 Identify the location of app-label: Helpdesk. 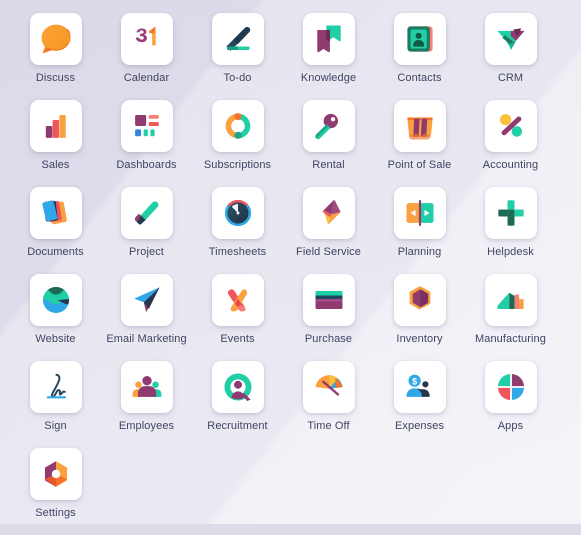
(510, 252).